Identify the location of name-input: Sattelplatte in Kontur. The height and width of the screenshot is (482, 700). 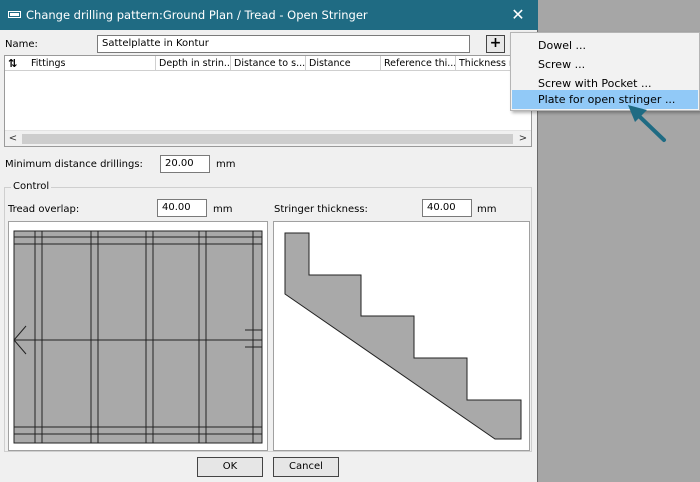
(283, 44).